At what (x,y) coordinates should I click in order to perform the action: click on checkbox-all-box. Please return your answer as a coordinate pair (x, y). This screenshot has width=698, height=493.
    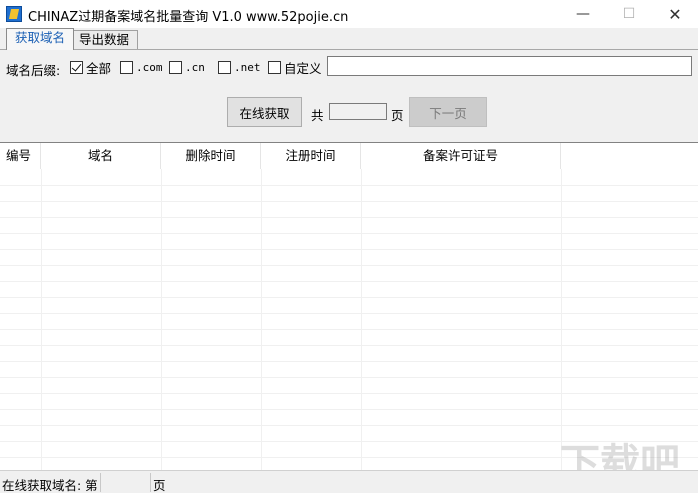
    Looking at the image, I should click on (76, 67).